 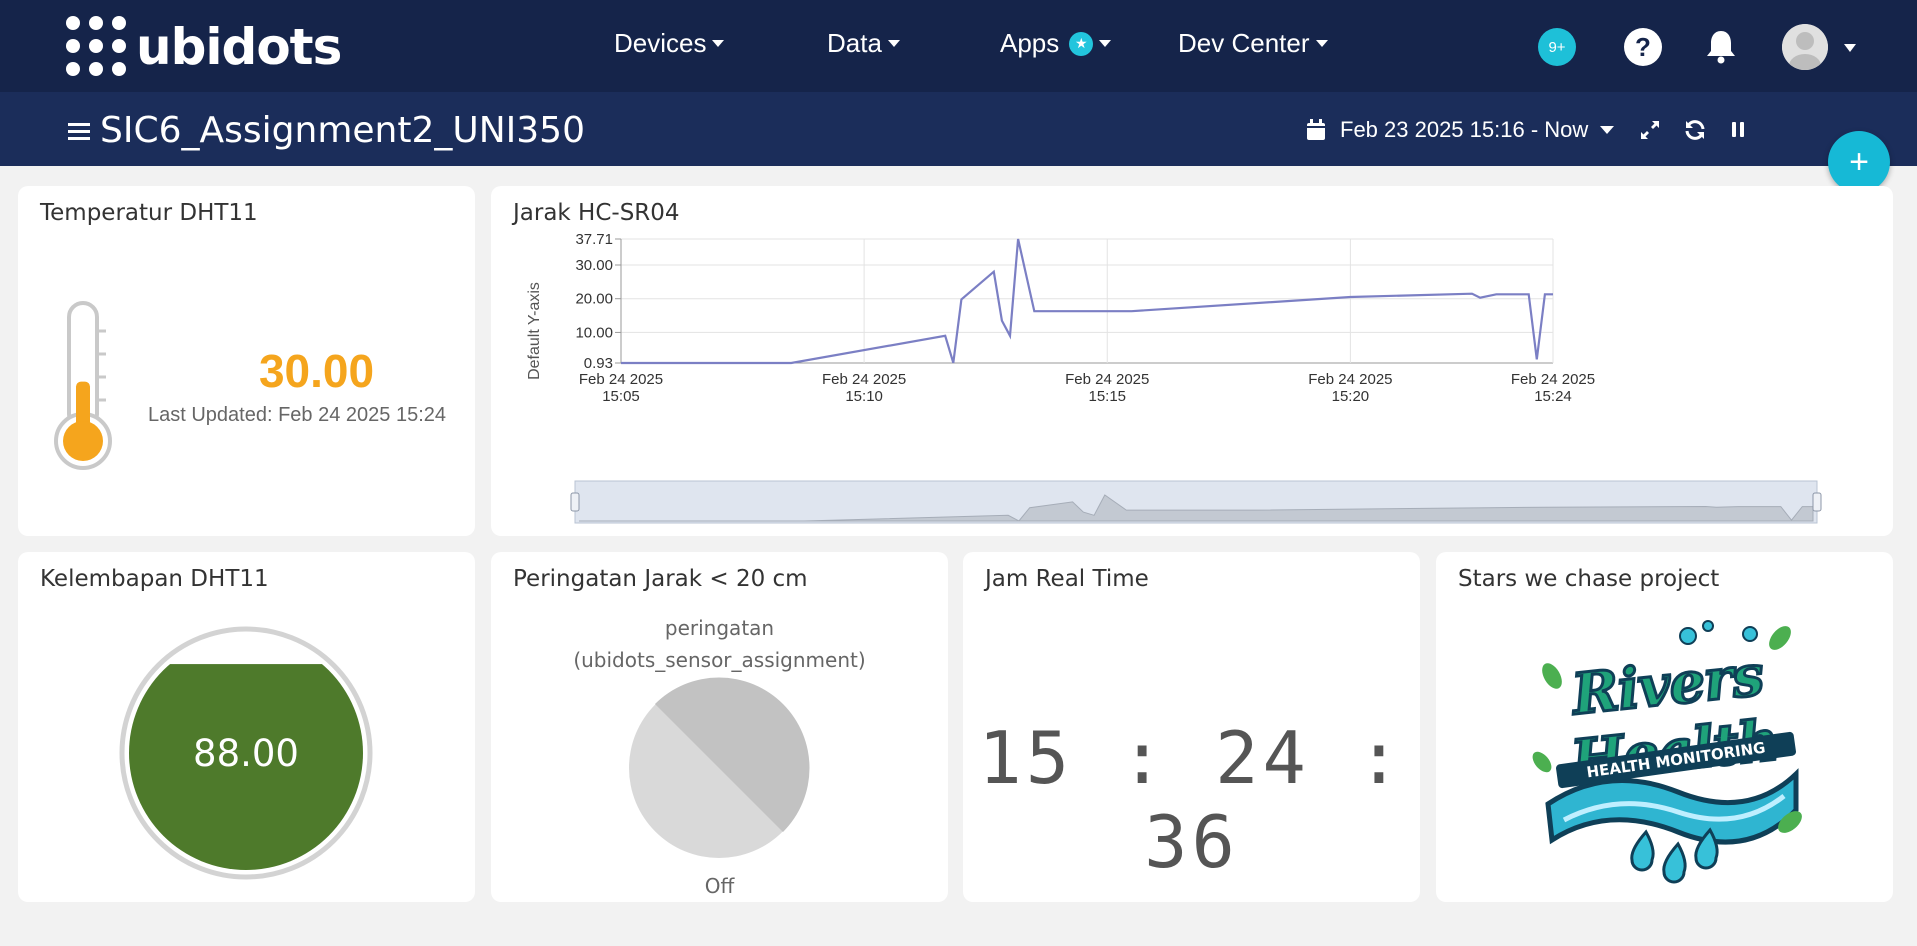 I want to click on indicator-light, so click(x=719, y=767).